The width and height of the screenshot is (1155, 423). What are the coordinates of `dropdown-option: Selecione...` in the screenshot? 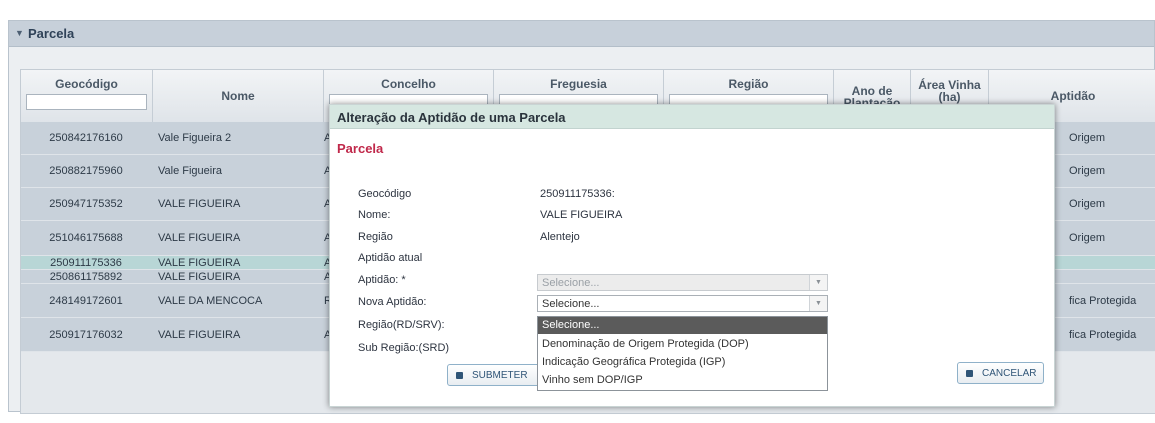 It's located at (682, 325).